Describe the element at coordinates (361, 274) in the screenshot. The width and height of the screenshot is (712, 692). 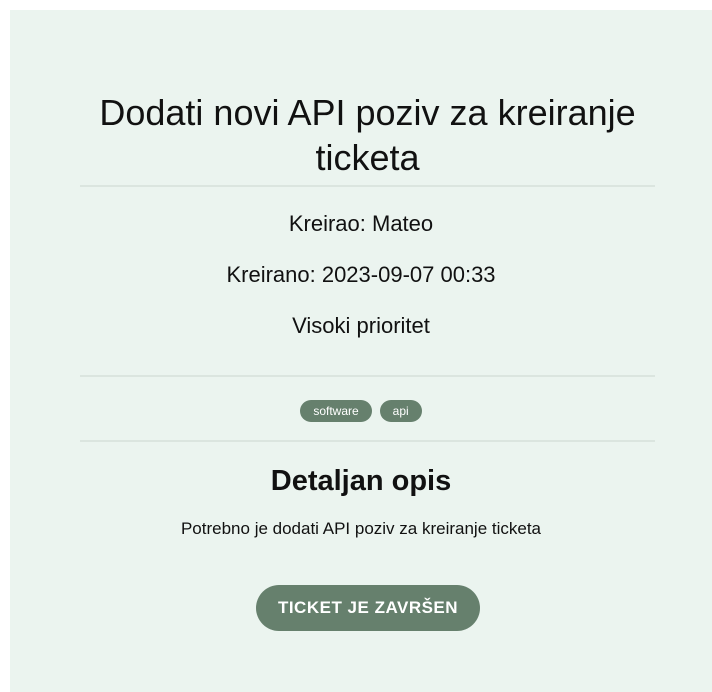
I see `created-at: Kreirano: 2023-09-07 00:33` at that location.